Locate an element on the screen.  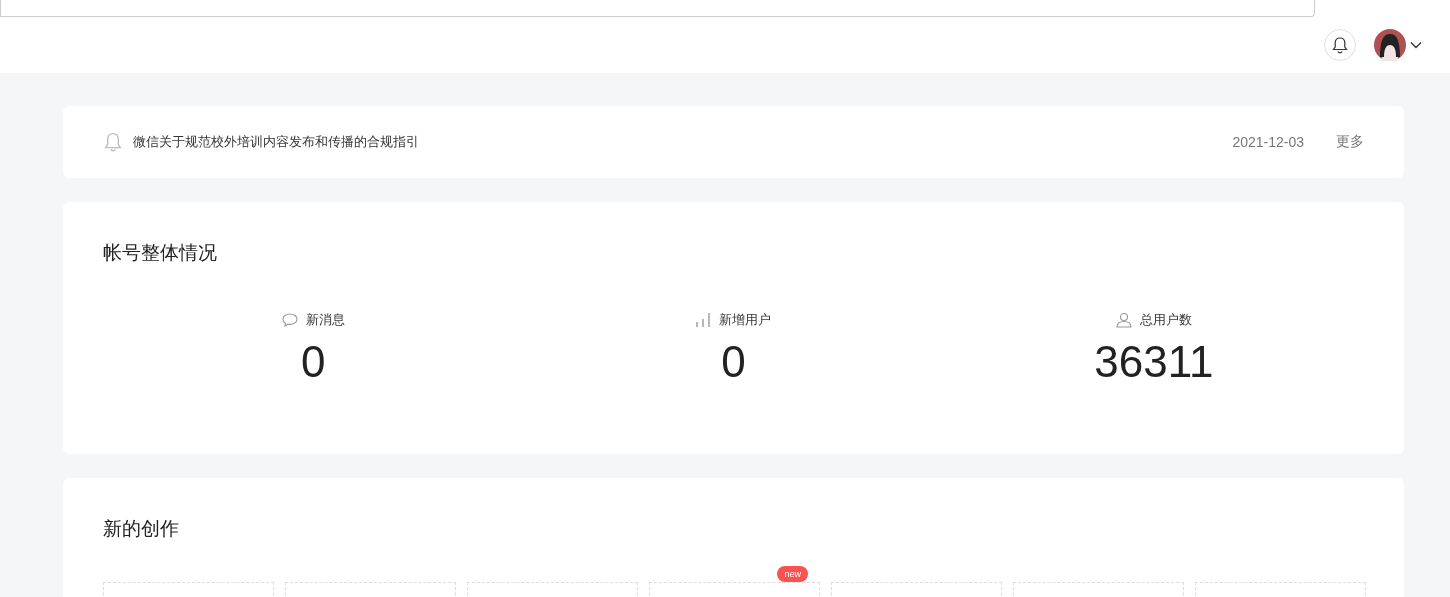
notice-link: 微信关于规范校外培训内容发布和传播的合规指引 is located at coordinates (683, 142).